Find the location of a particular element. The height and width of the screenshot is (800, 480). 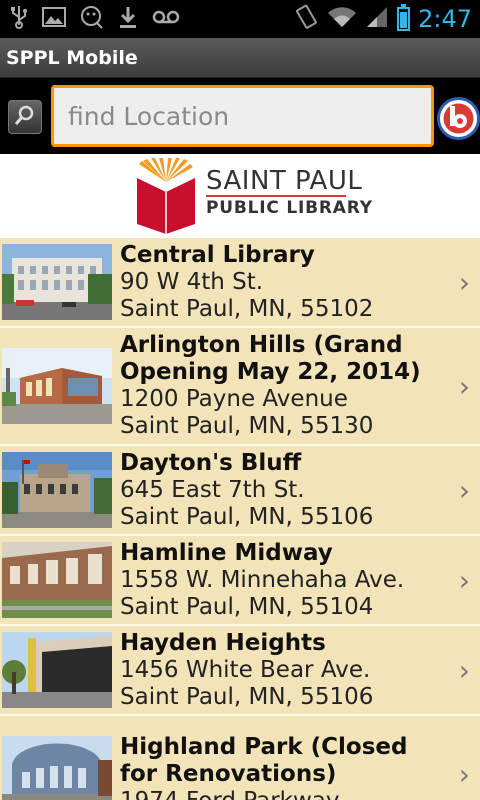

app-title-bar: SPPL Mobile is located at coordinates (240, 58).